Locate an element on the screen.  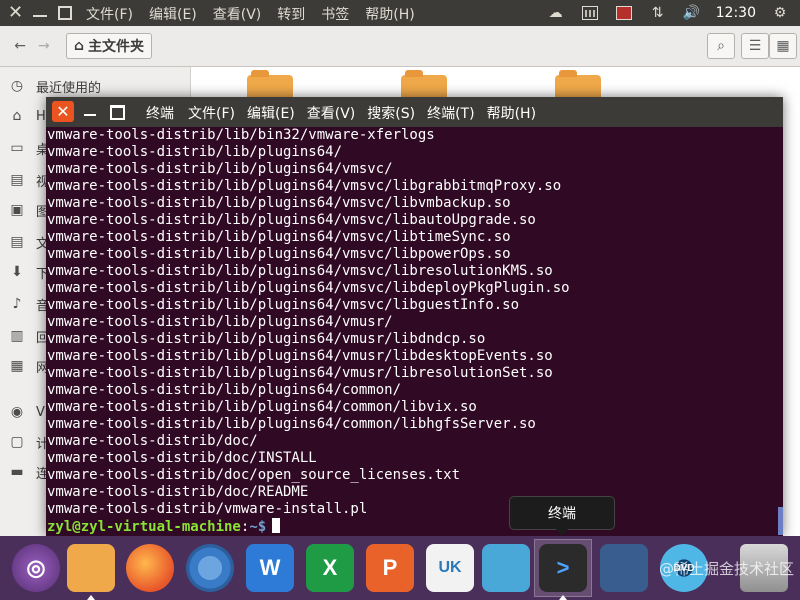
menu-go: 转到 is located at coordinates (291, 14).